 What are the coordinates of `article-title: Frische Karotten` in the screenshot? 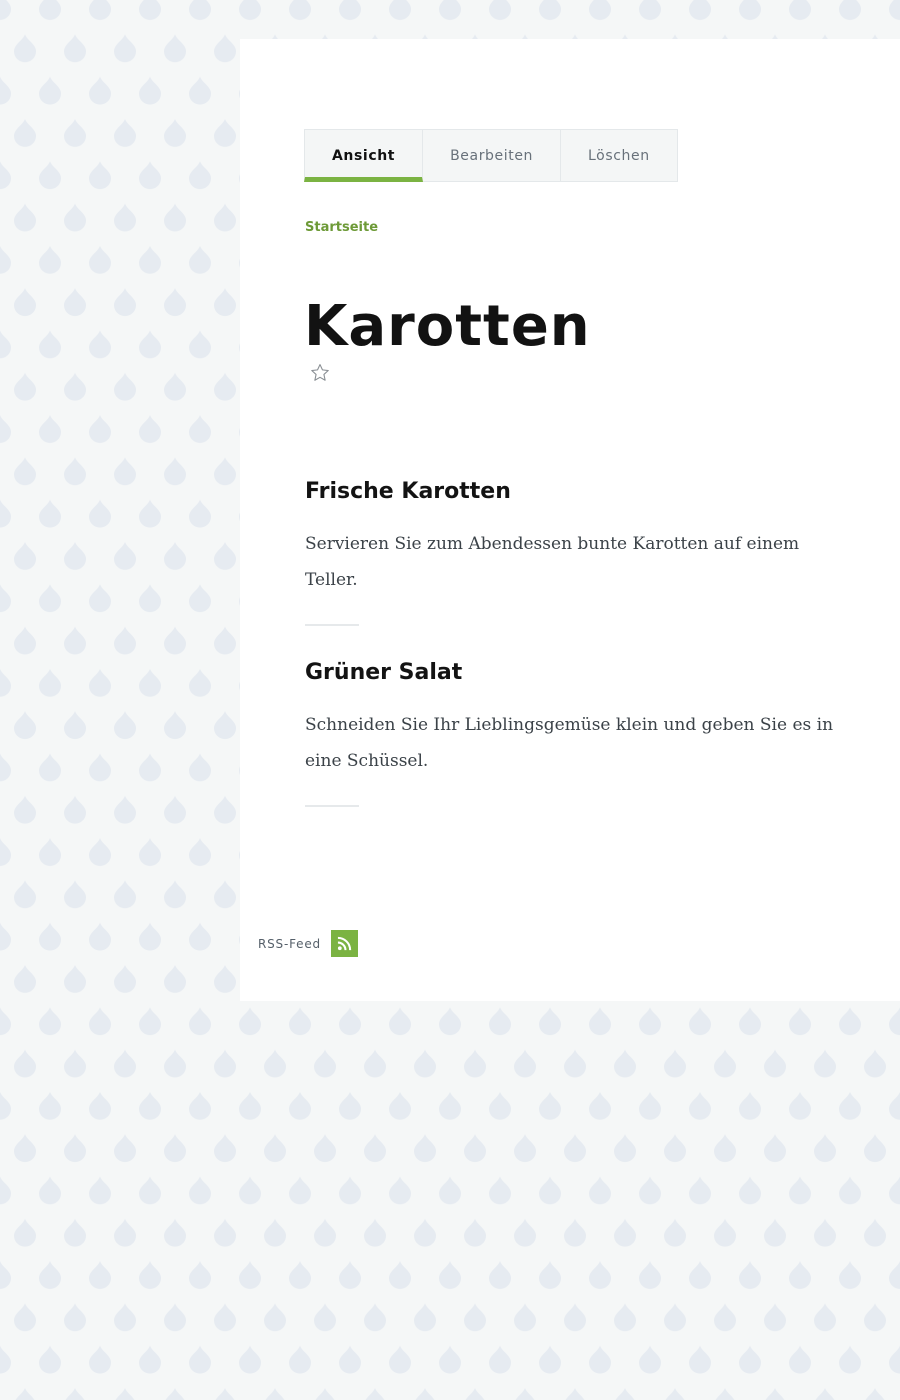 It's located at (570, 492).